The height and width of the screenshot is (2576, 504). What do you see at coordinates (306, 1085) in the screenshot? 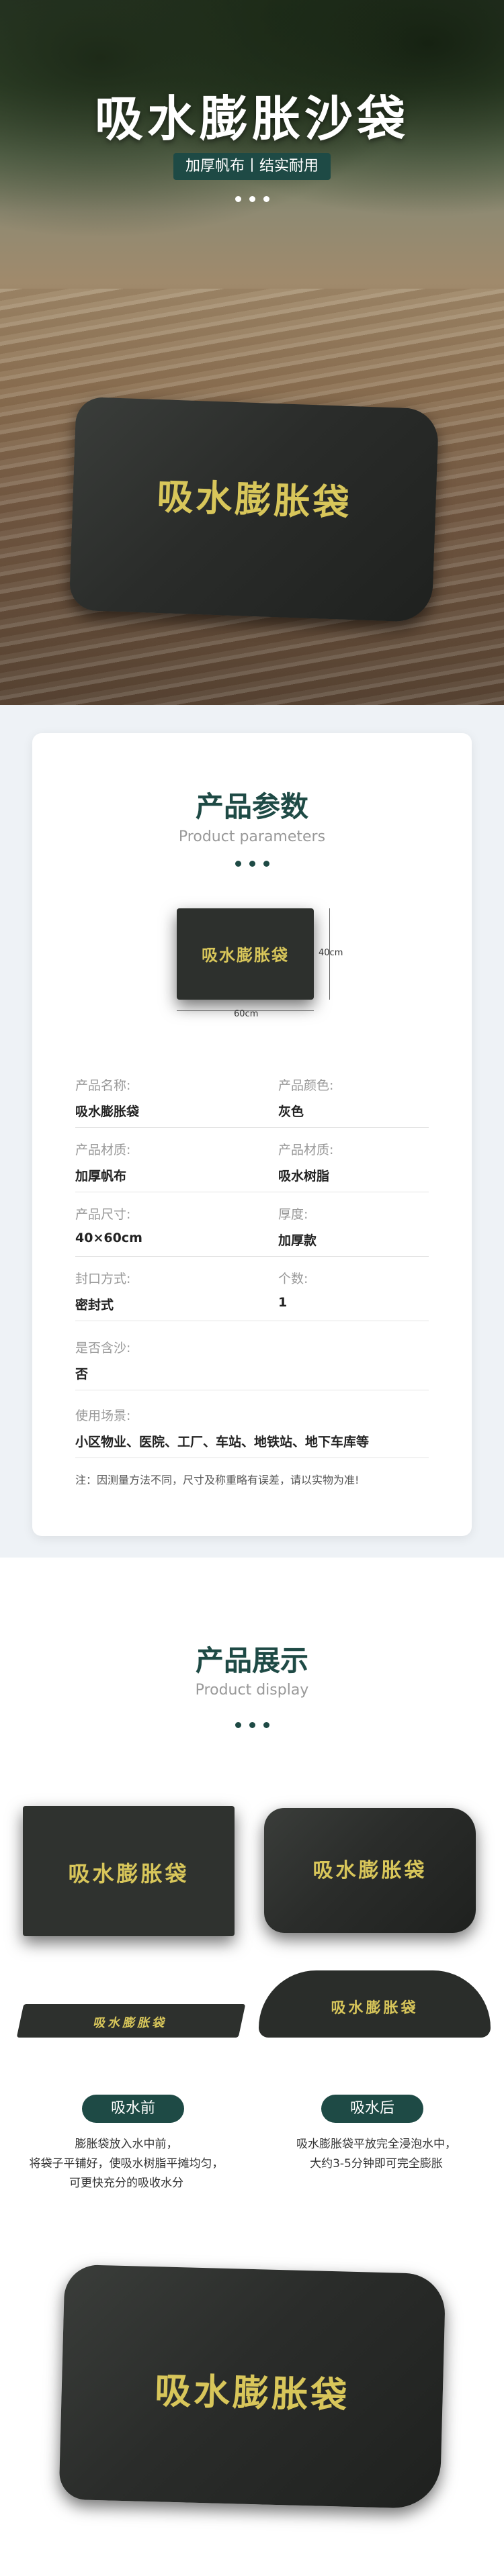
I see `param-label: 产品颜色:` at bounding box center [306, 1085].